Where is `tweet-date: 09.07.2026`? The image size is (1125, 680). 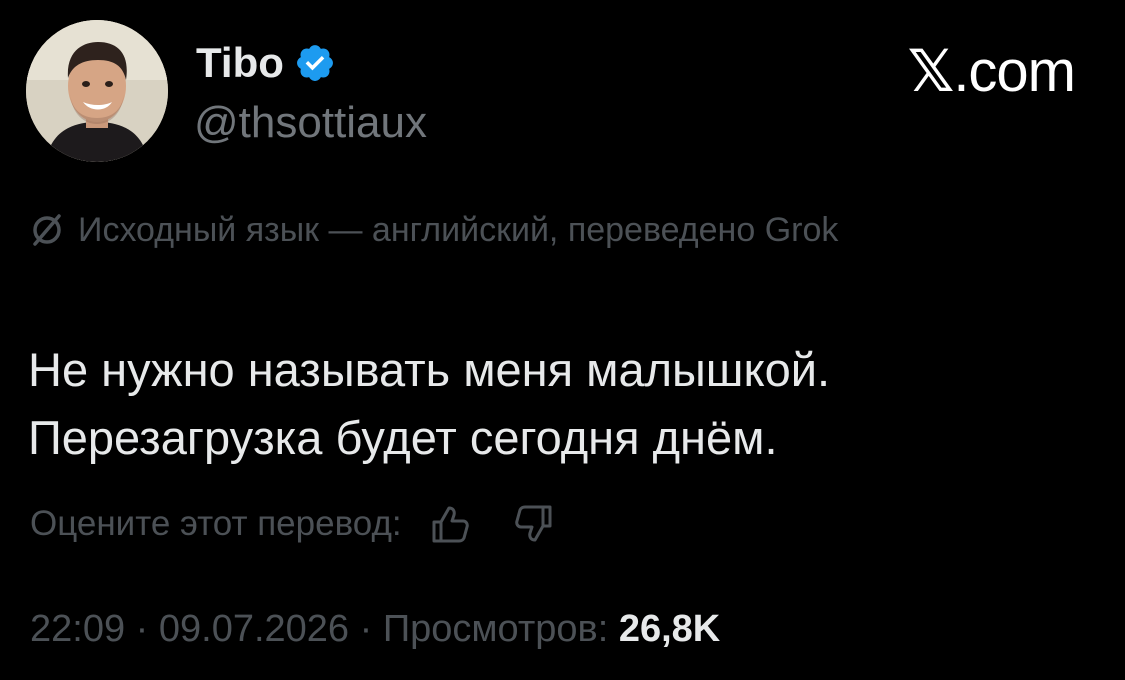
tweet-date: 09.07.2026 is located at coordinates (254, 629).